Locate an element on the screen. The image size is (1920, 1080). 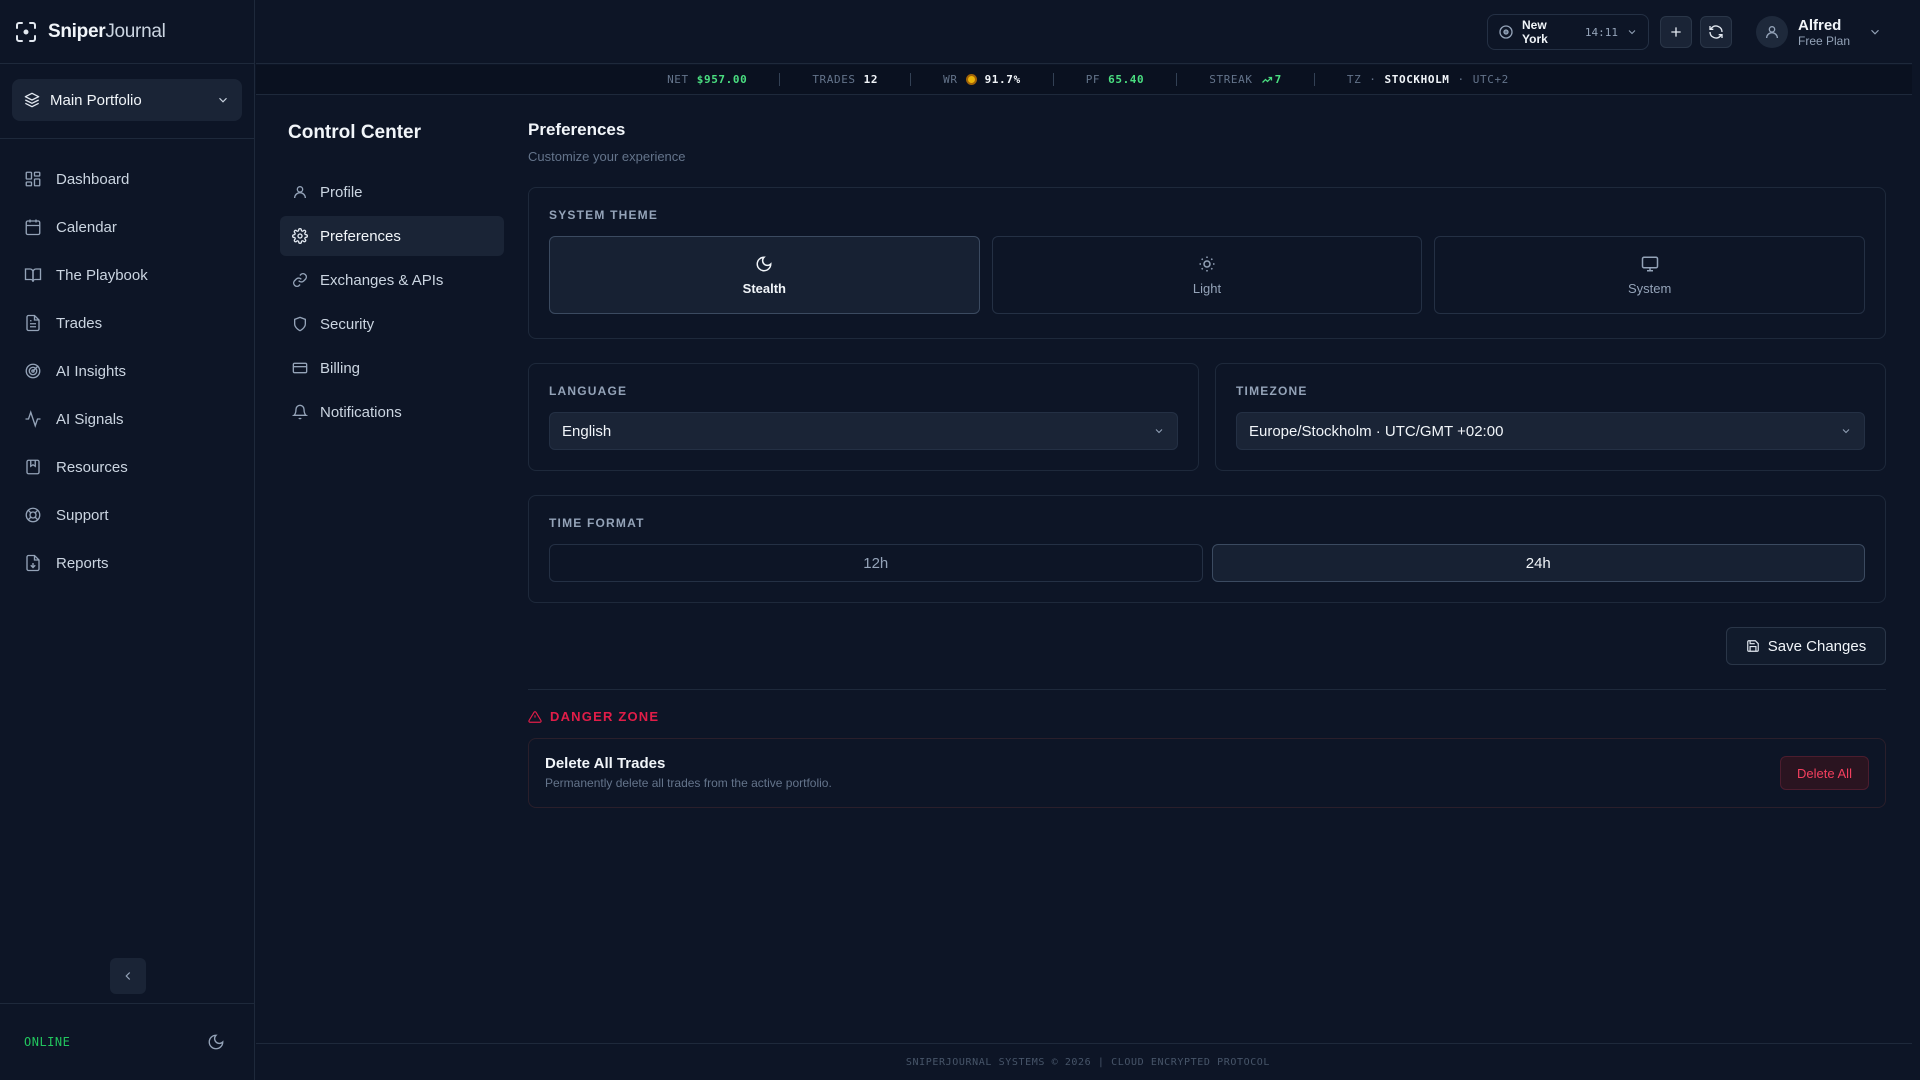
chevron-down-icon is located at coordinates (1875, 32).